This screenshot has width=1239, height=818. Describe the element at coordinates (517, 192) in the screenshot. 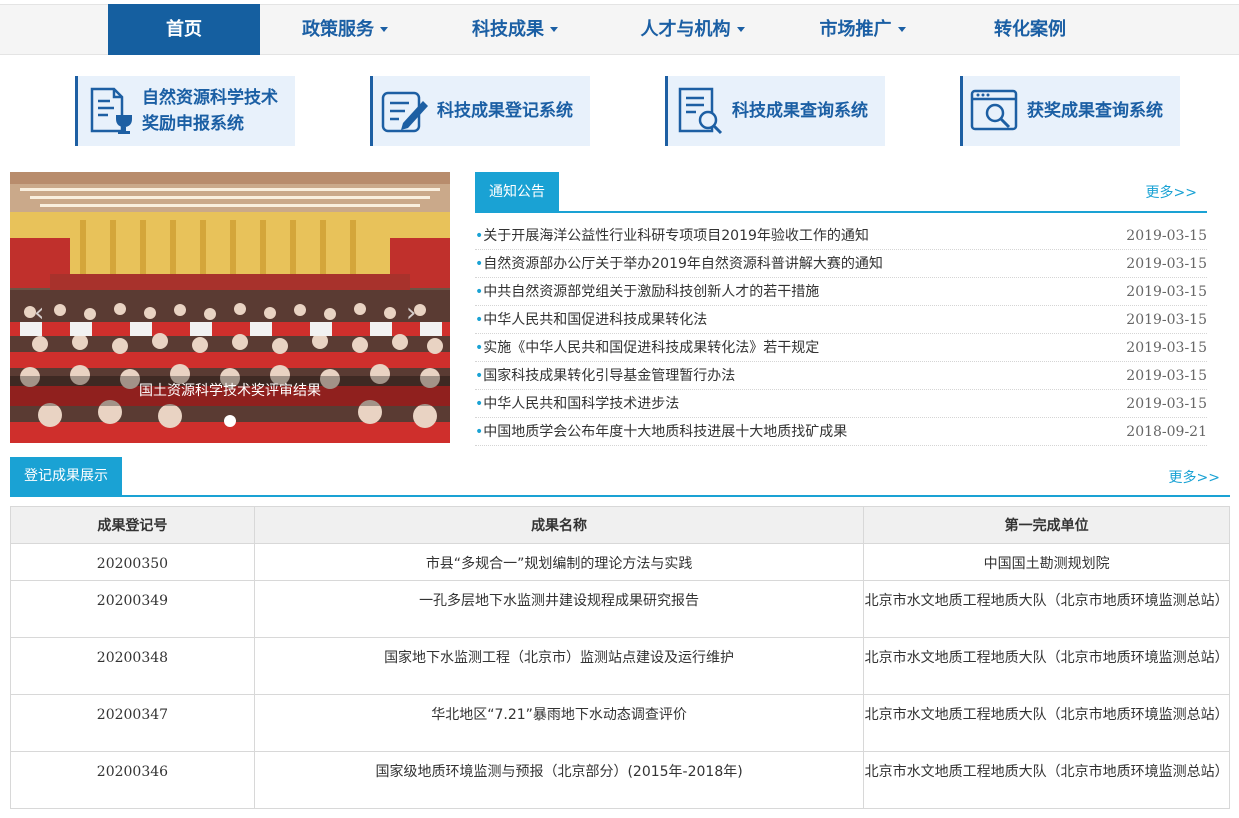

I see `notice-title: 通知公告` at that location.